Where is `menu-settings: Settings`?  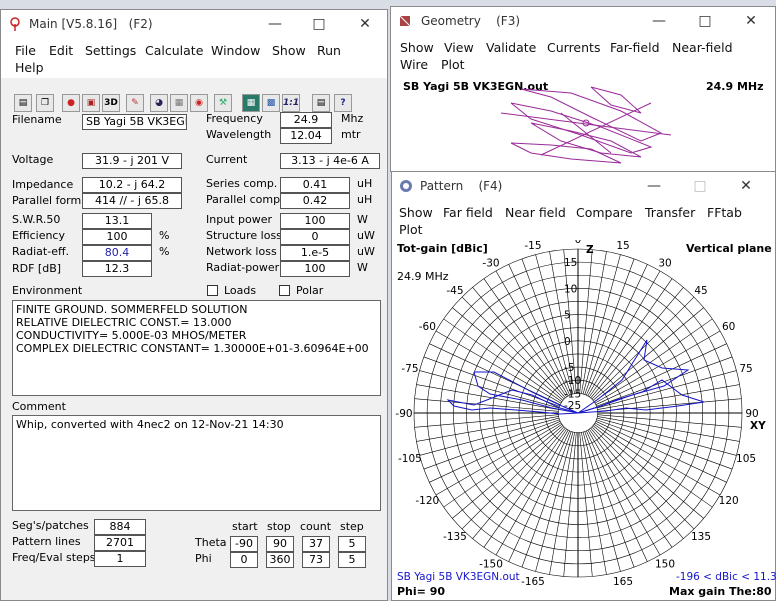
menu-settings: Settings is located at coordinates (110, 50).